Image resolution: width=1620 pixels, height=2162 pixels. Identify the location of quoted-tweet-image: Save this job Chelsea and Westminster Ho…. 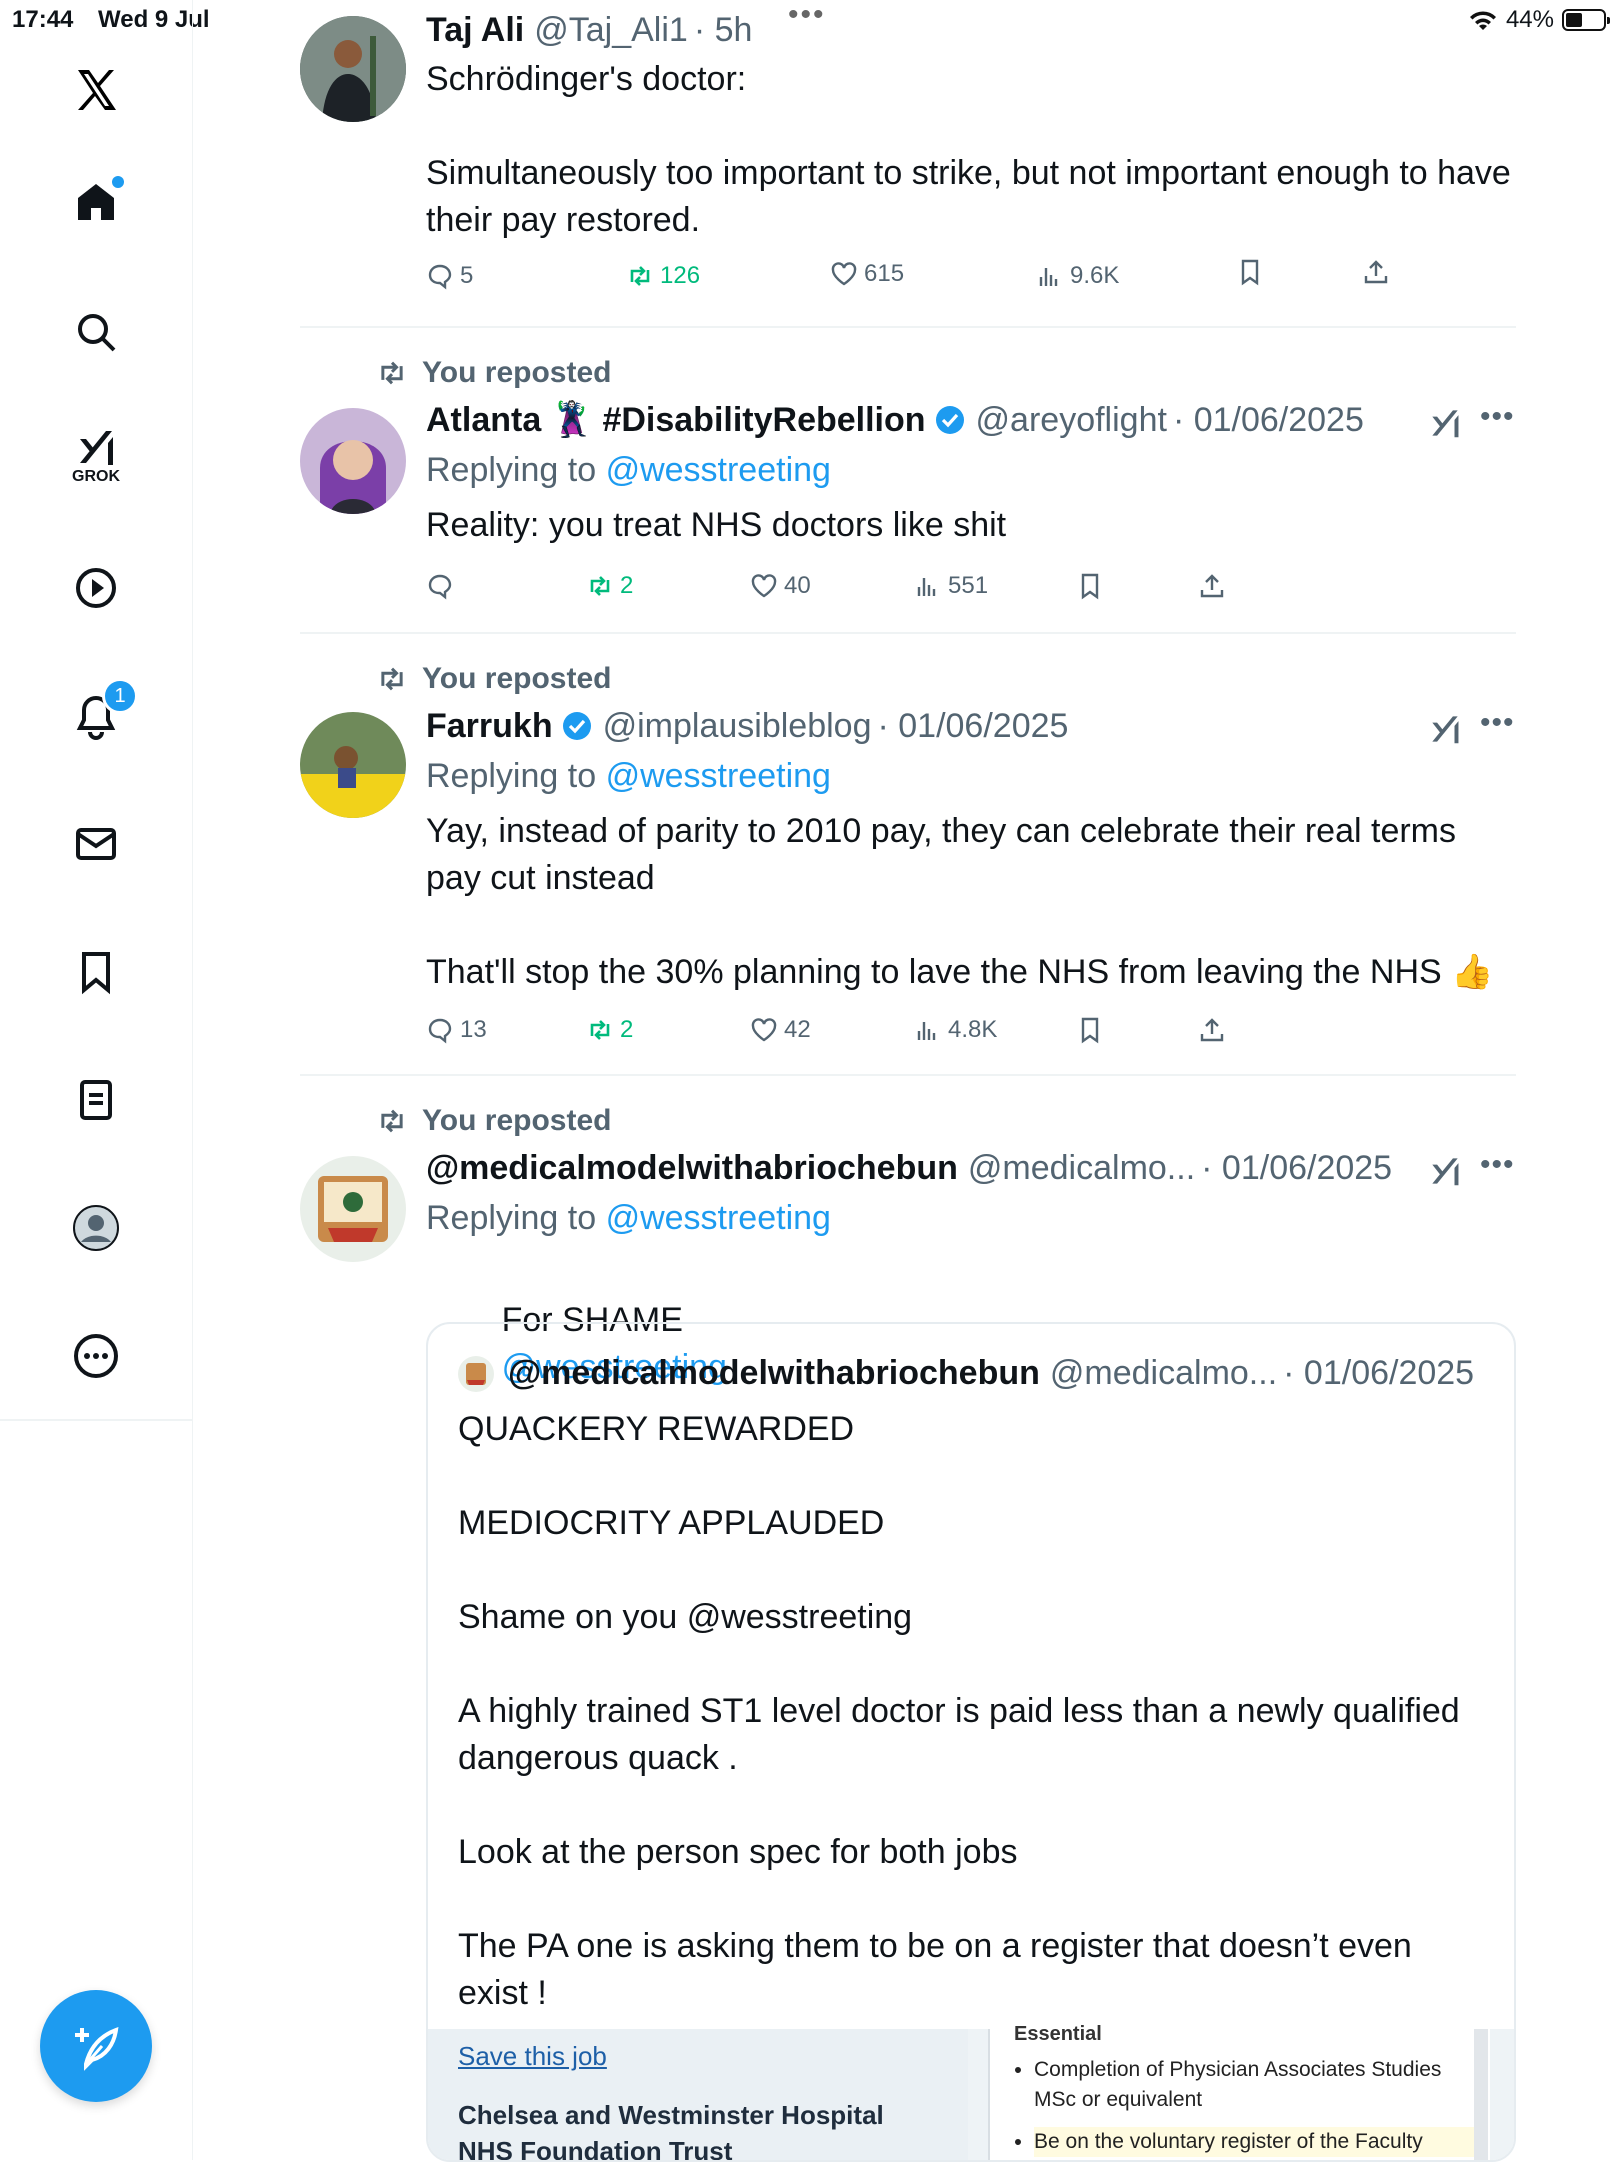
(971, 2092).